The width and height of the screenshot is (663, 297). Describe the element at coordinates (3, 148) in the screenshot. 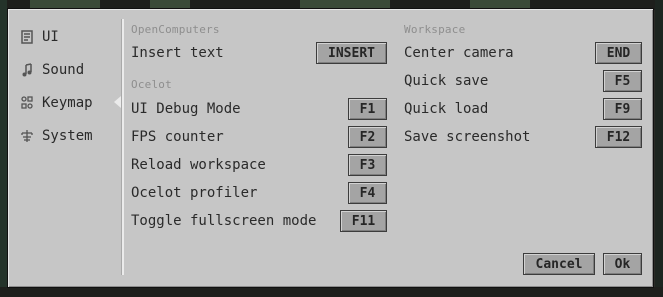

I see `background-left-strip` at that location.